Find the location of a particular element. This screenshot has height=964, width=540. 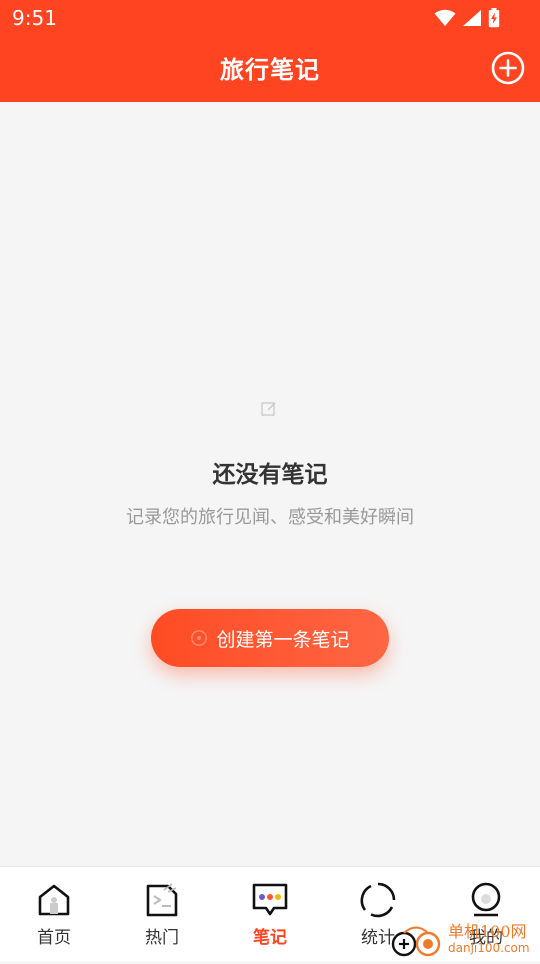

battery-charging-icon is located at coordinates (494, 18).